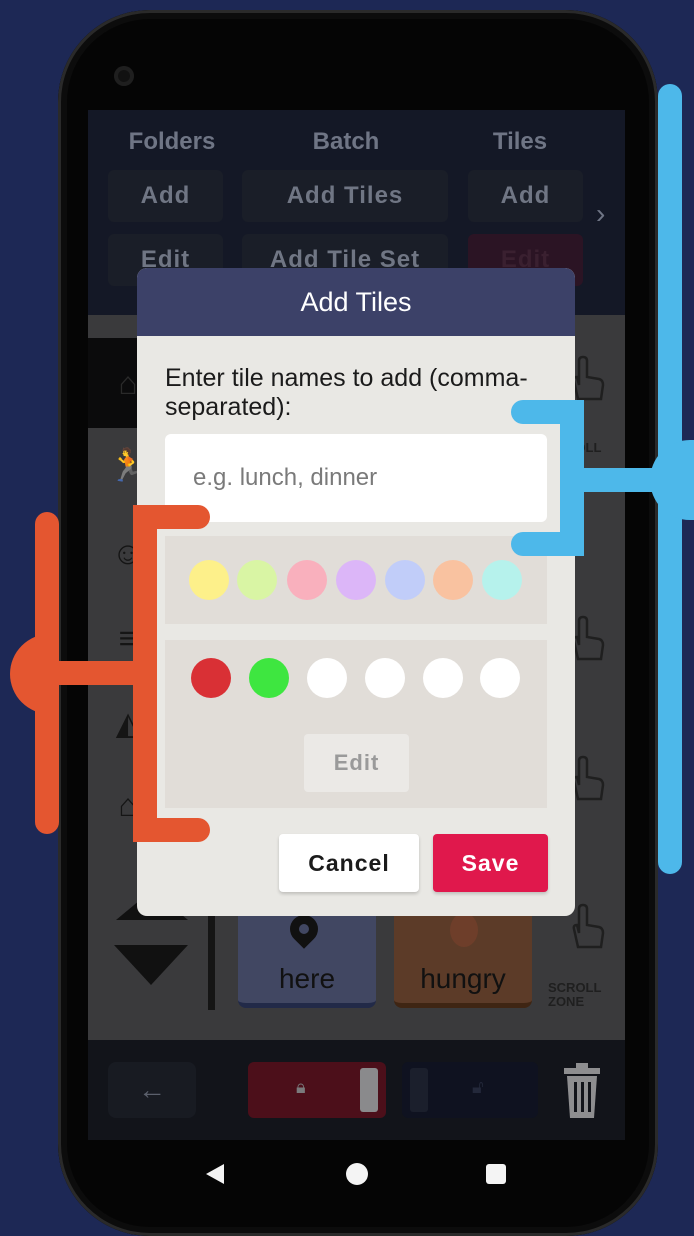 The width and height of the screenshot is (694, 1236). Describe the element at coordinates (478, 1087) in the screenshot. I see `unlock-icon: 🔓︎` at that location.